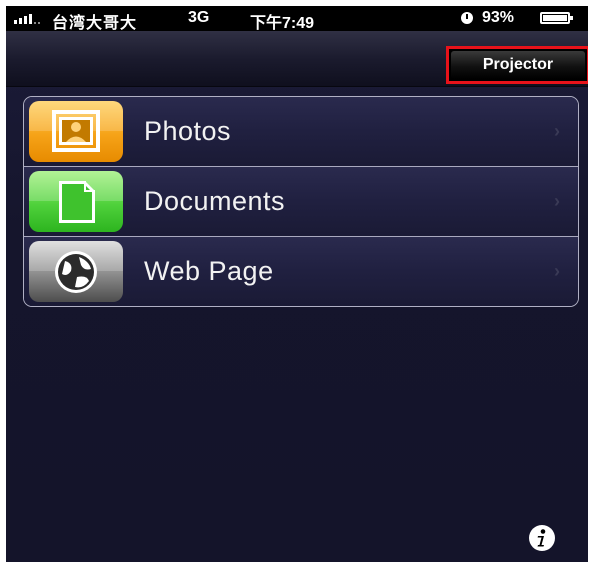  What do you see at coordinates (556, 18) in the screenshot?
I see `battery-icon` at bounding box center [556, 18].